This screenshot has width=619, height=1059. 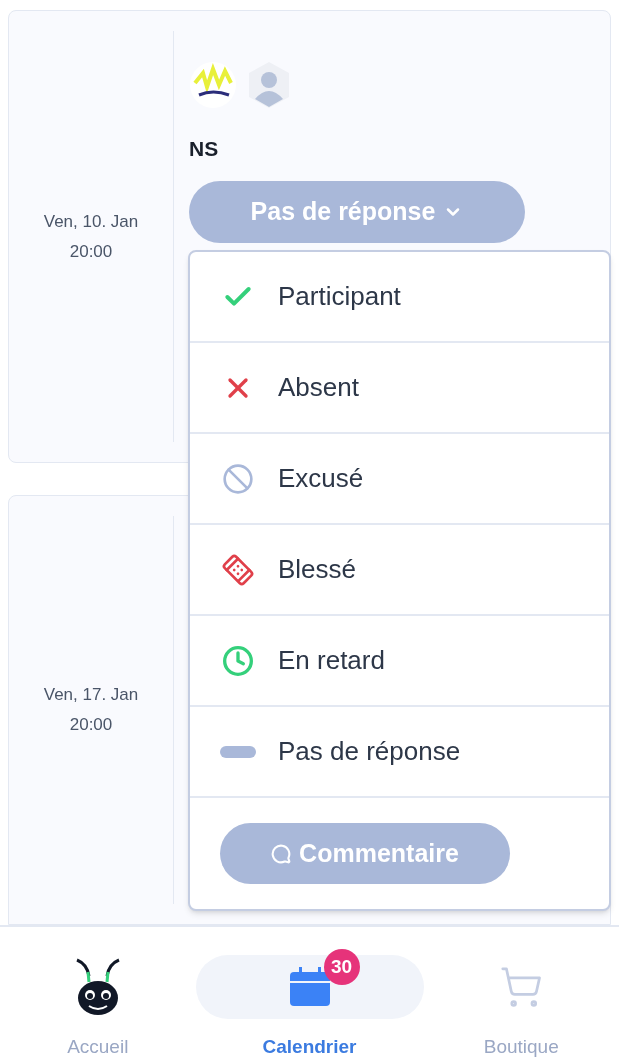 What do you see at coordinates (321, 478) in the screenshot?
I see `status-option-label: Excusé` at bounding box center [321, 478].